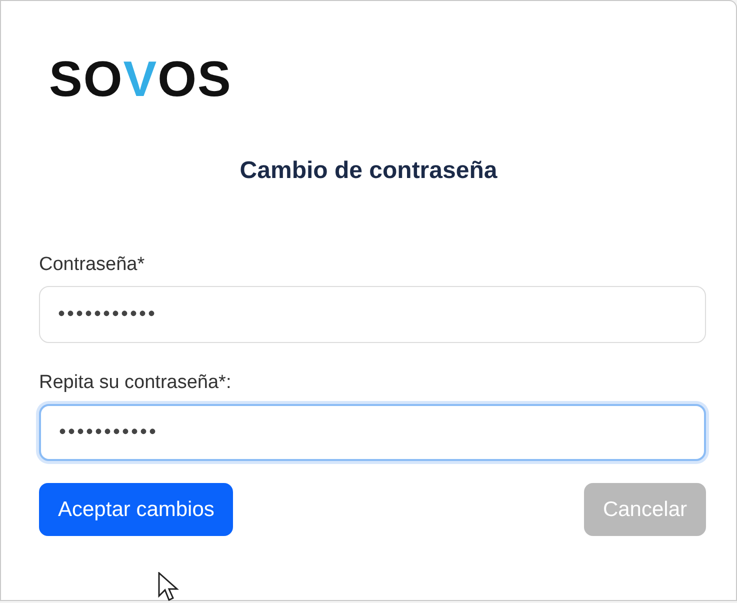 The image size is (737, 603). Describe the element at coordinates (92, 265) in the screenshot. I see `field-label: Contraseña*` at that location.